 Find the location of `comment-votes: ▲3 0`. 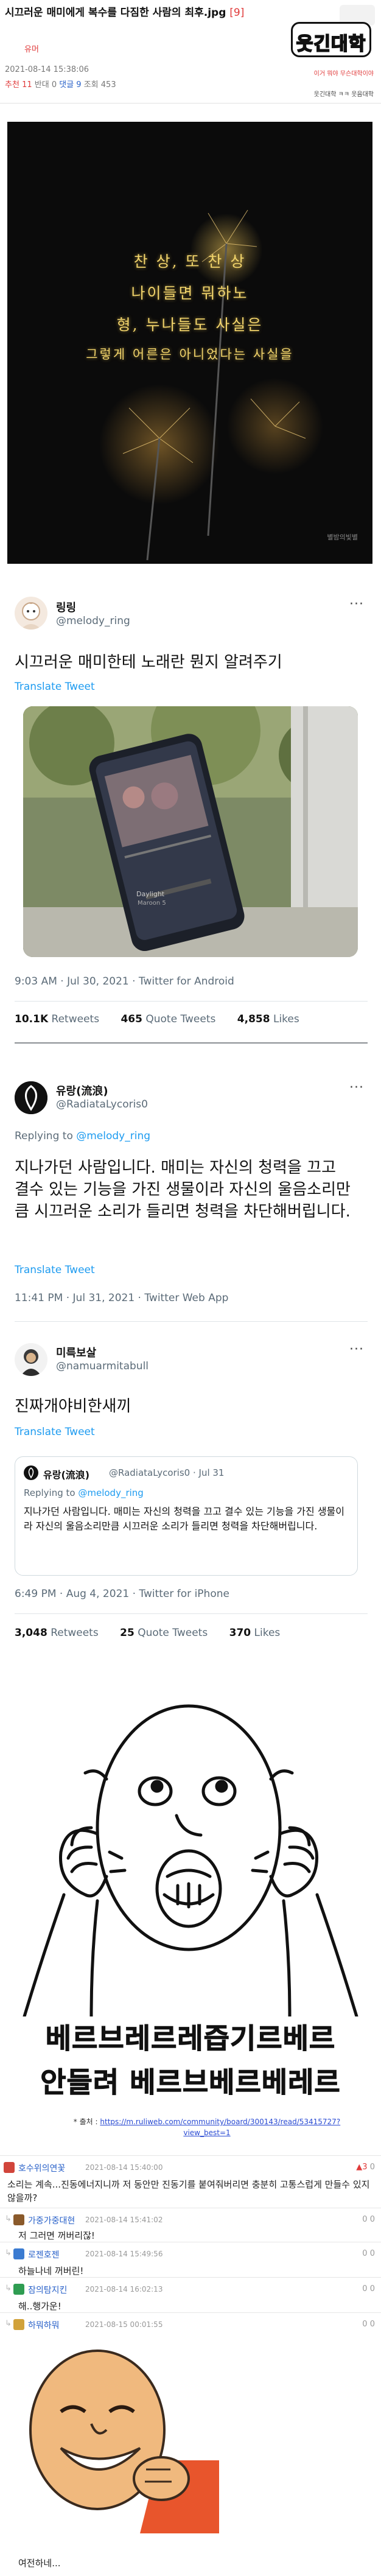

comment-votes: ▲3 0 is located at coordinates (365, 2167).